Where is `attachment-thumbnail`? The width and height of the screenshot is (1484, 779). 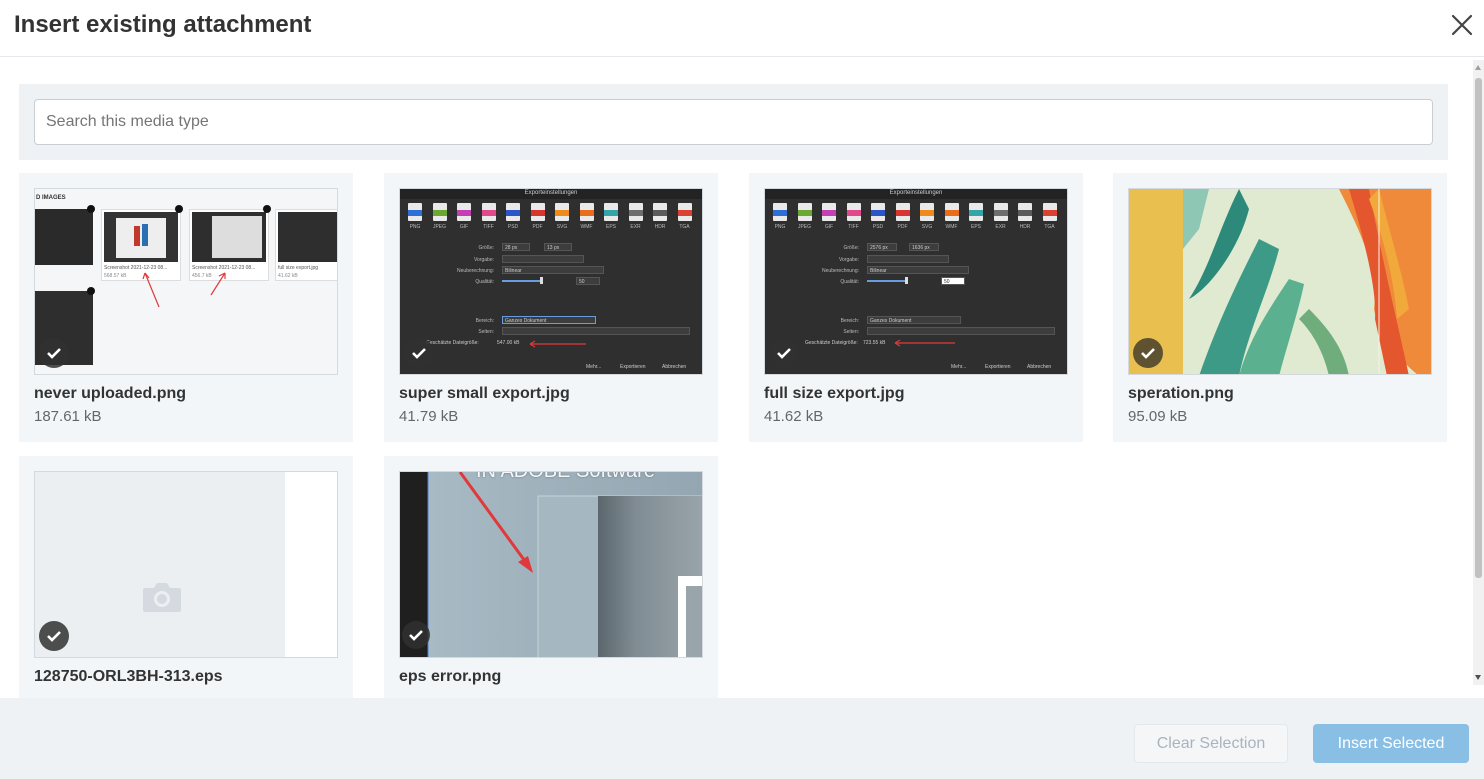 attachment-thumbnail is located at coordinates (186, 564).